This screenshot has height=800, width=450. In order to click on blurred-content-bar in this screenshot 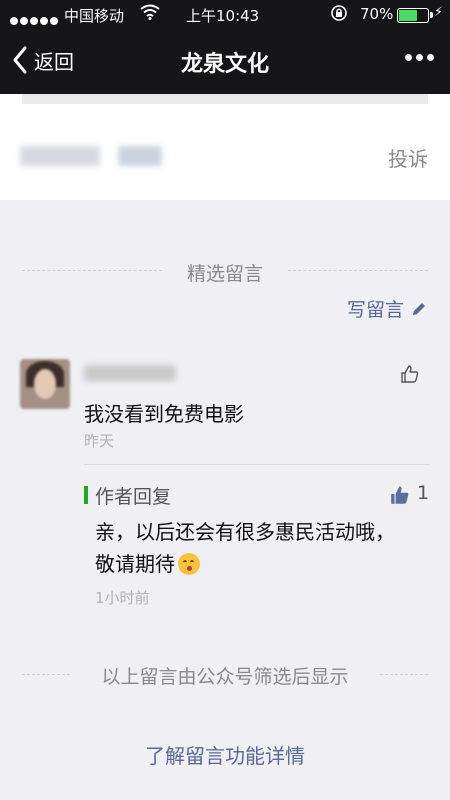, I will do `click(225, 99)`.